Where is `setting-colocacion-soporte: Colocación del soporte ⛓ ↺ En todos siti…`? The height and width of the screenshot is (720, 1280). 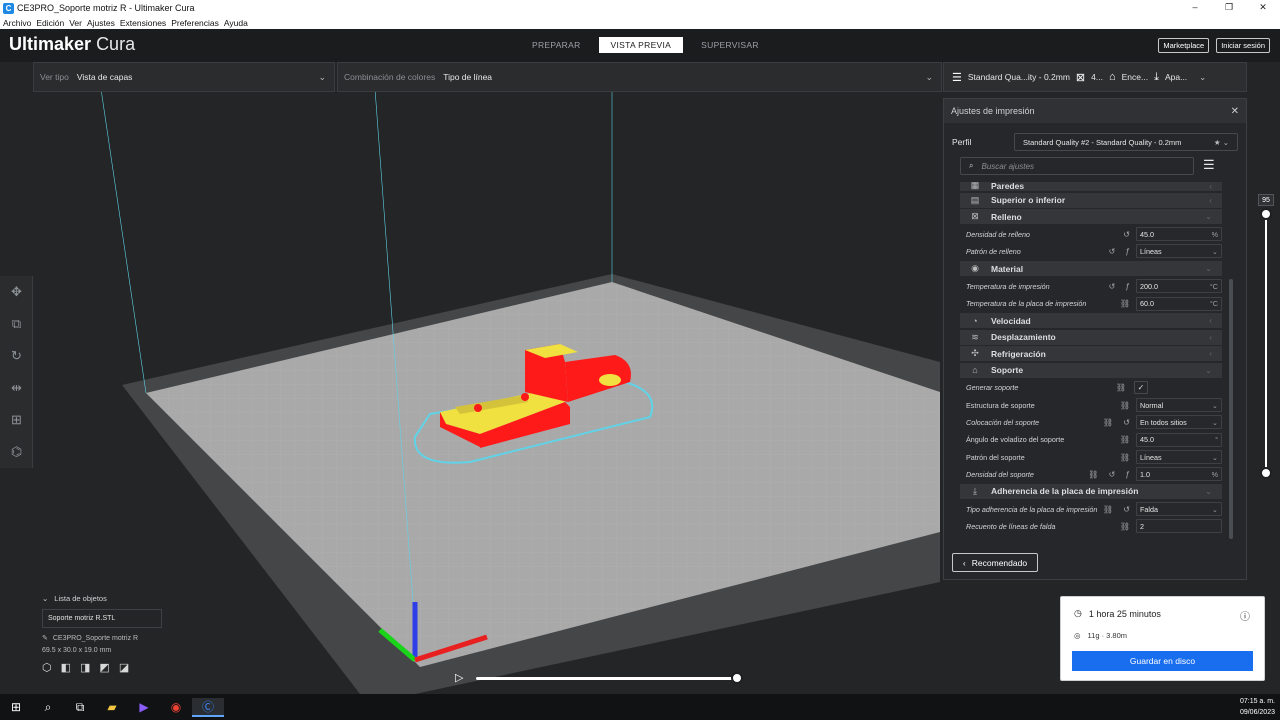
setting-colocacion-soporte: Colocación del soporte ⛓ ↺ En todos siti… is located at coordinates (1091, 422).